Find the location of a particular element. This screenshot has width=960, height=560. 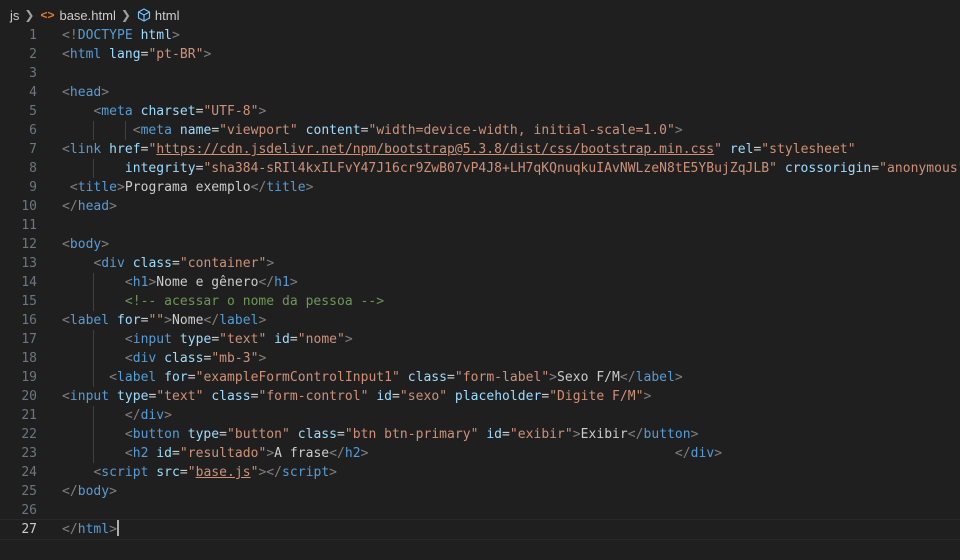

line-number: 16 is located at coordinates (29, 320).